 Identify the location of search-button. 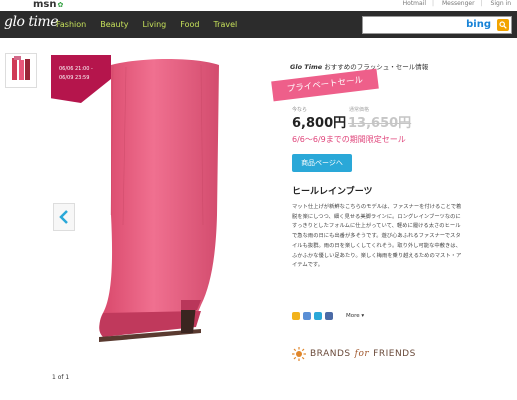
(503, 25).